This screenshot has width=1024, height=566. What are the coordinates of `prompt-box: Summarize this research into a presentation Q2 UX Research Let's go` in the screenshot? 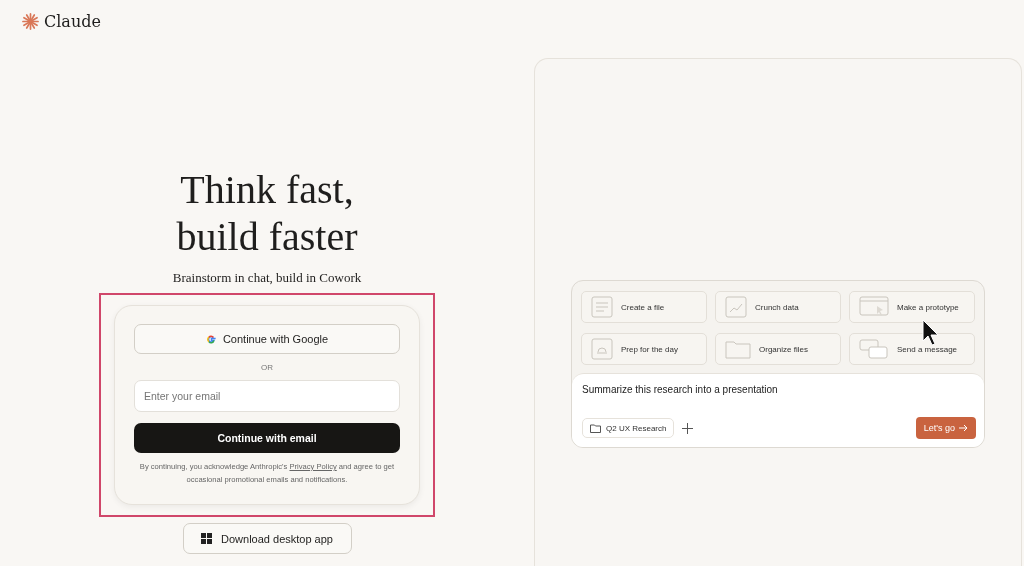 It's located at (778, 410).